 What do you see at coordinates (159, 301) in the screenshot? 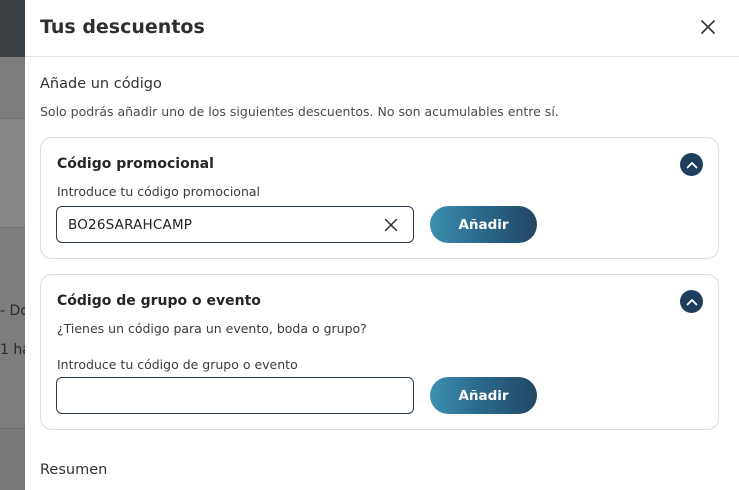
I see `group-code-title: Código de grupo o evento` at bounding box center [159, 301].